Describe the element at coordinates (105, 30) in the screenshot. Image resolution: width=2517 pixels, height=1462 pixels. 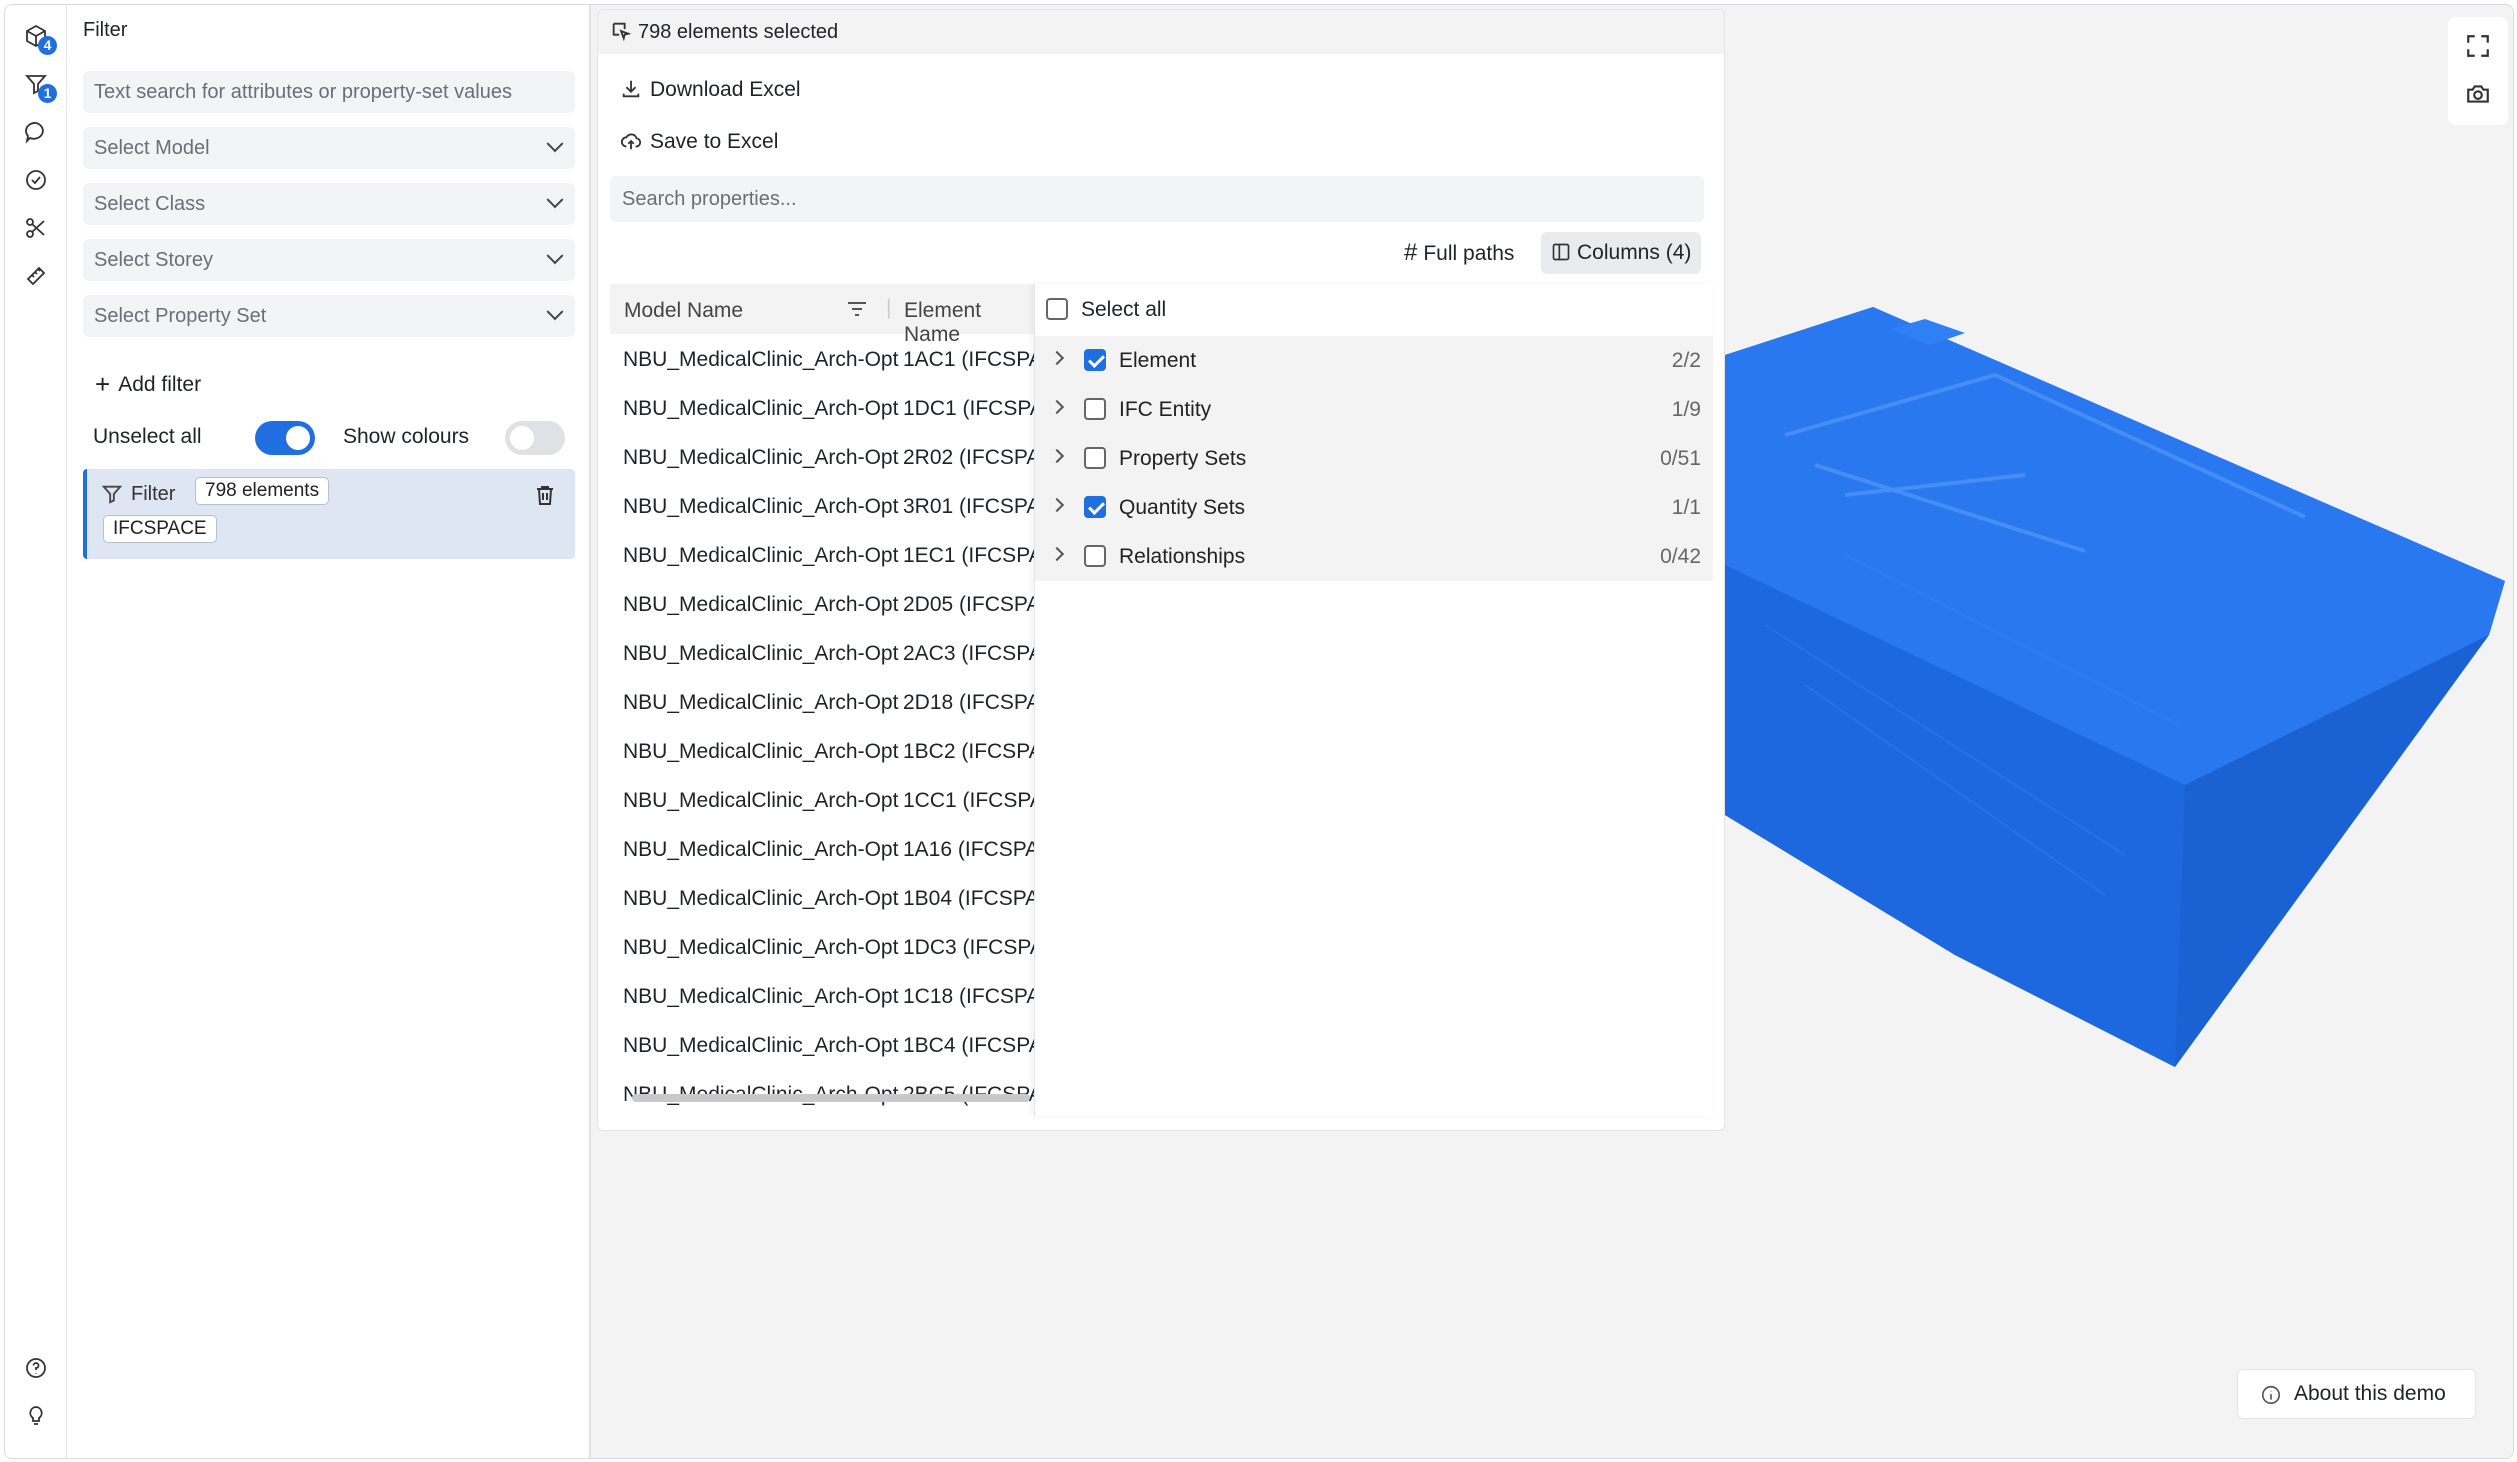
I see `filter-panel-title: Filter` at that location.